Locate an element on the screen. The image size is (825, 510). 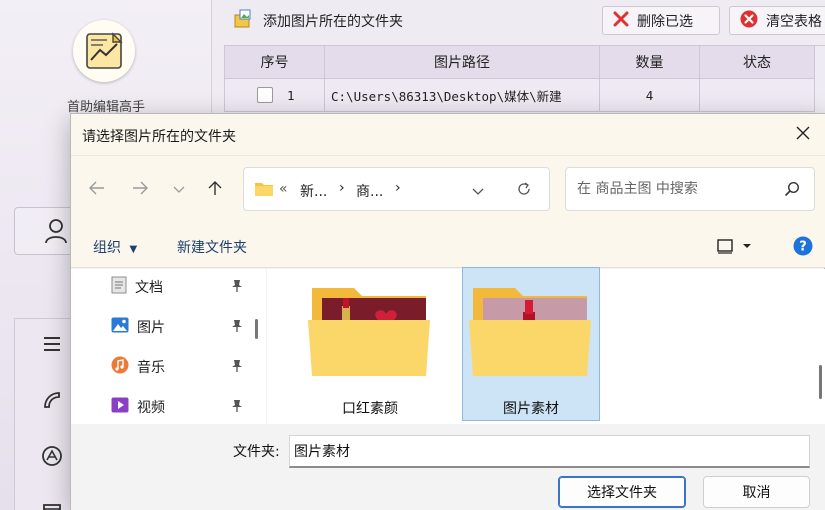
pictures-icon is located at coordinates (120, 327).